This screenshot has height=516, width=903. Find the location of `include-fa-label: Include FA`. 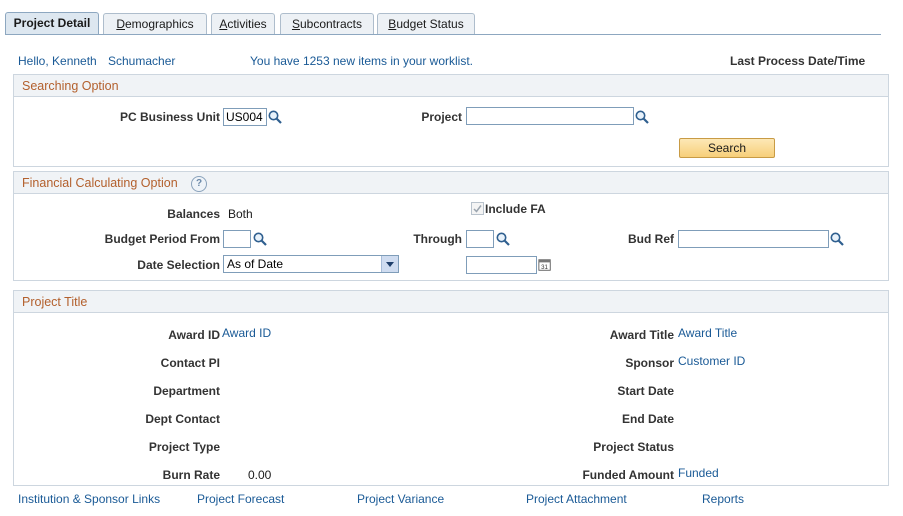

include-fa-label: Include FA is located at coordinates (515, 209).